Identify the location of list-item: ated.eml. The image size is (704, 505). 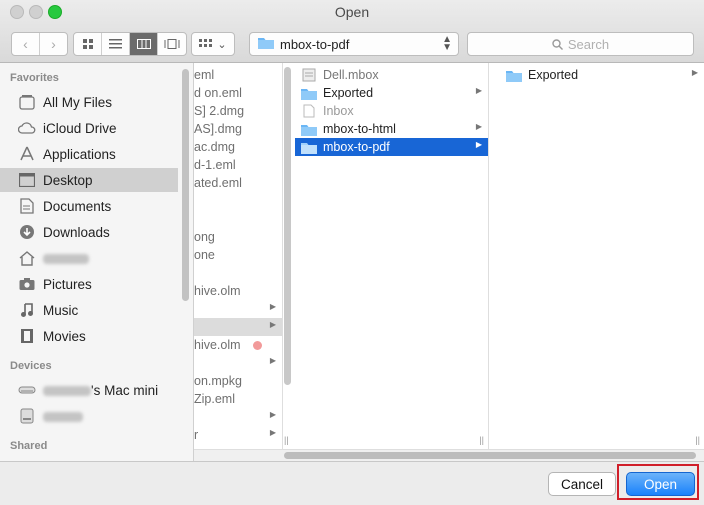
(238, 183).